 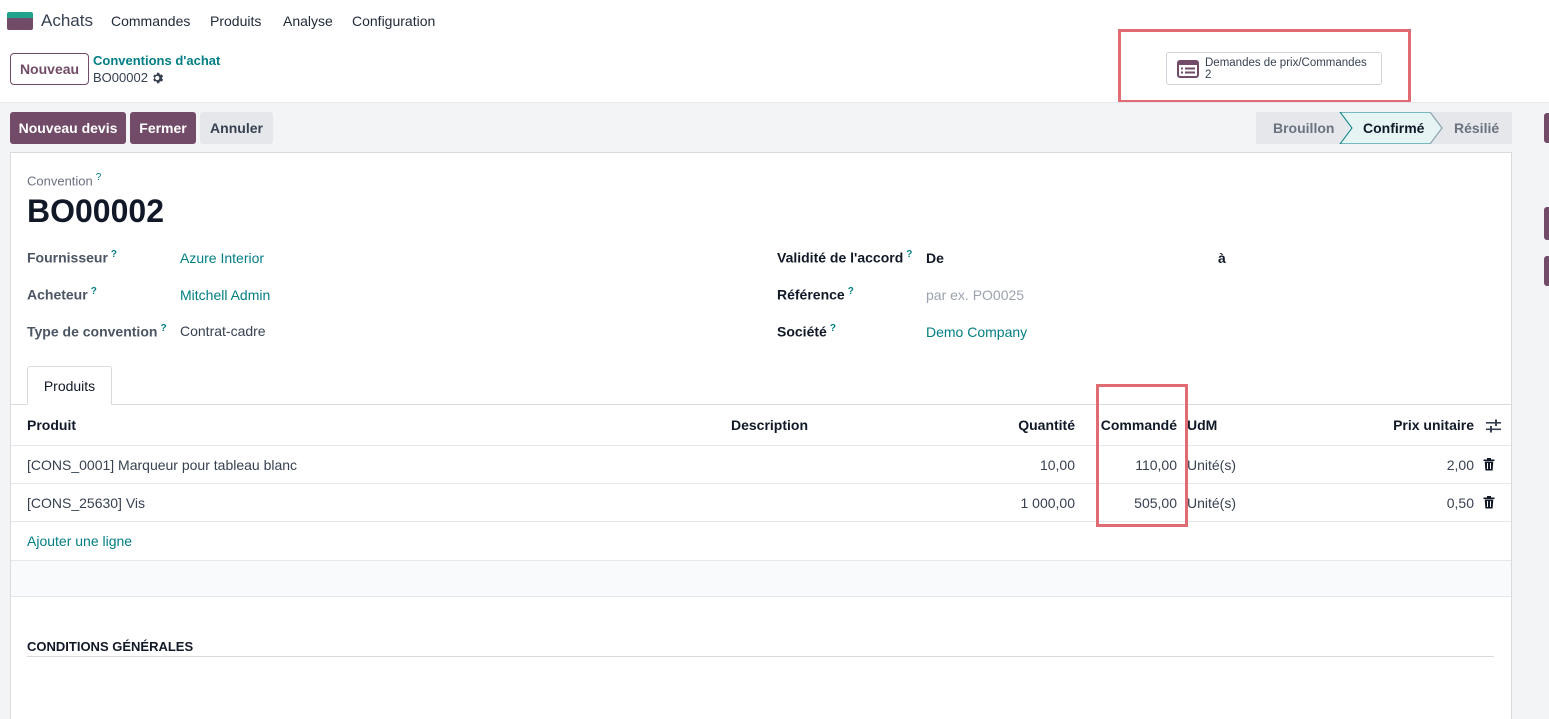 What do you see at coordinates (20, 21) in the screenshot?
I see `app-logo-icon` at bounding box center [20, 21].